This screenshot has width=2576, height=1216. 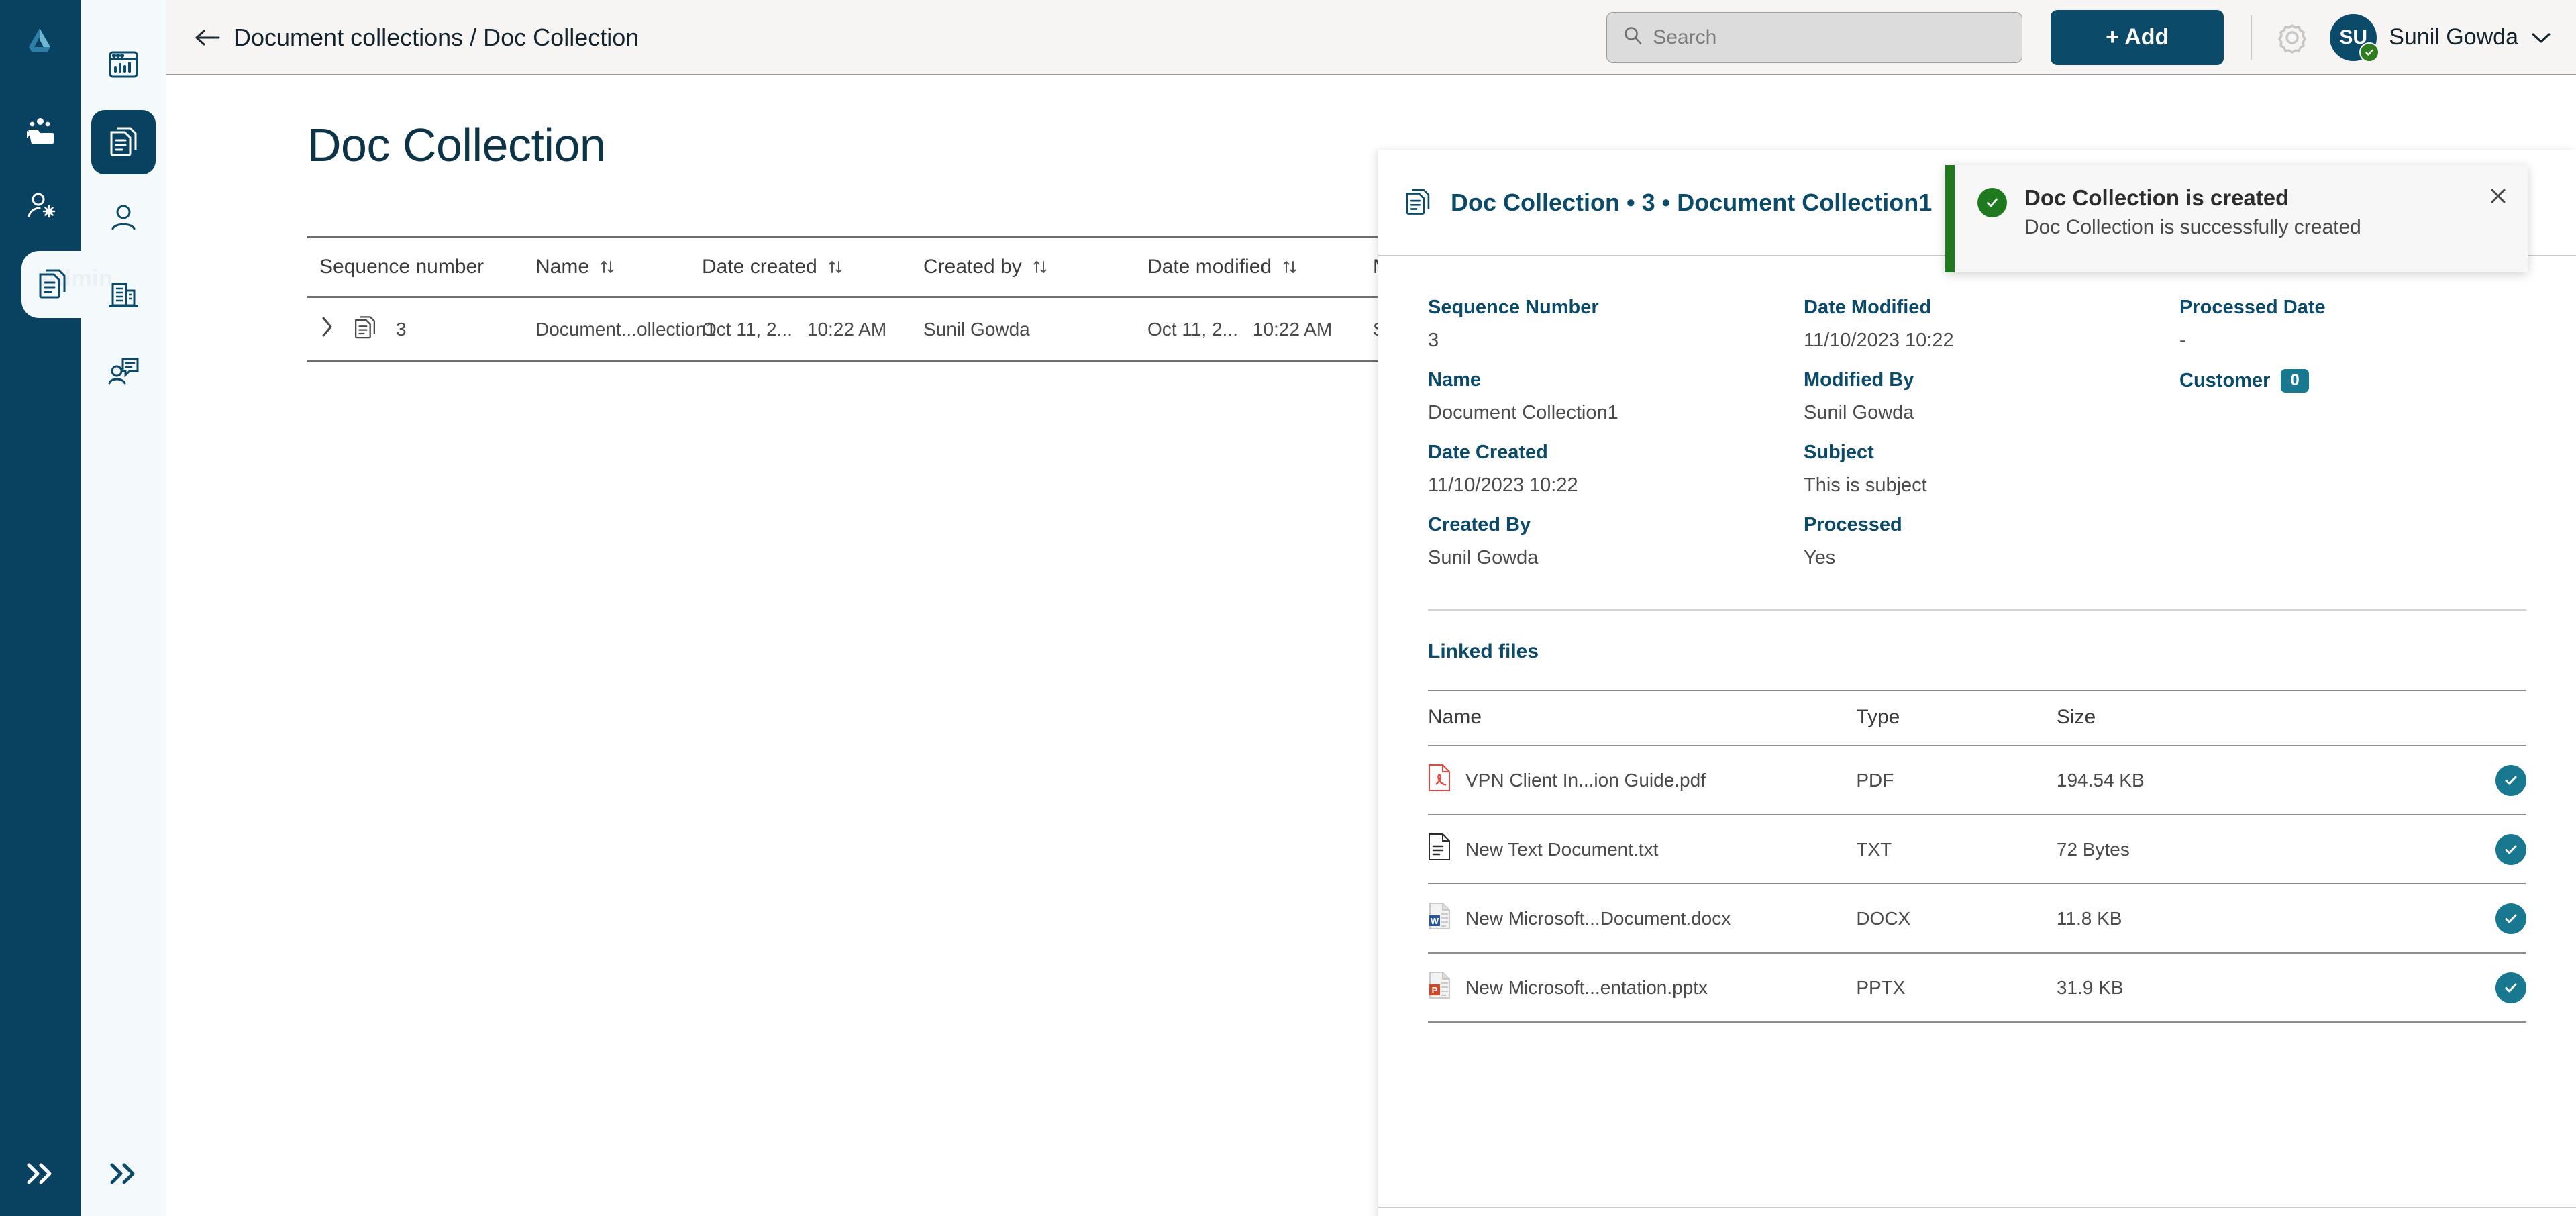 I want to click on gear-icon, so click(x=2292, y=37).